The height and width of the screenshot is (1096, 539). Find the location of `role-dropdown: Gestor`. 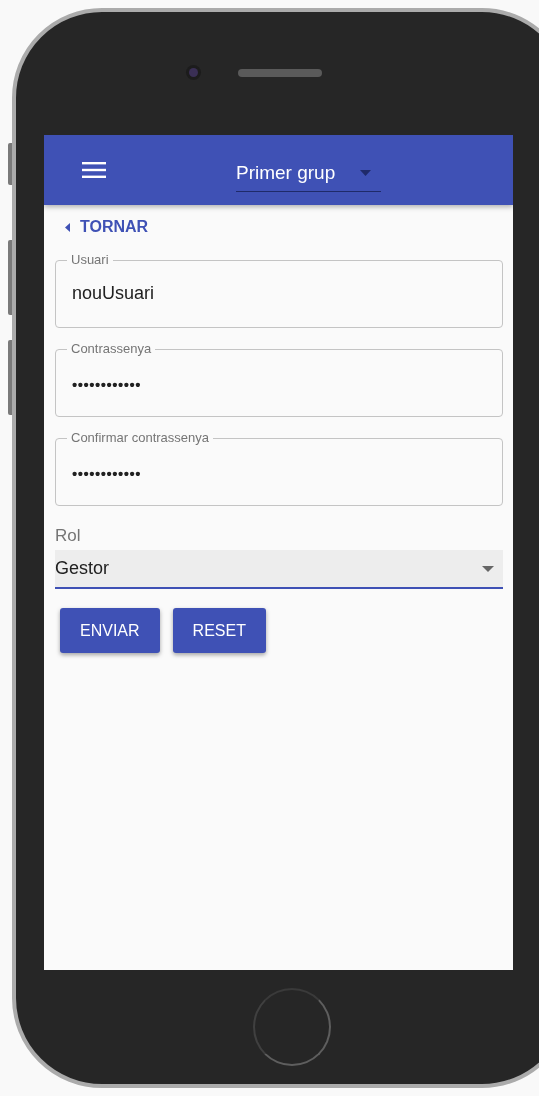

role-dropdown: Gestor is located at coordinates (279, 569).